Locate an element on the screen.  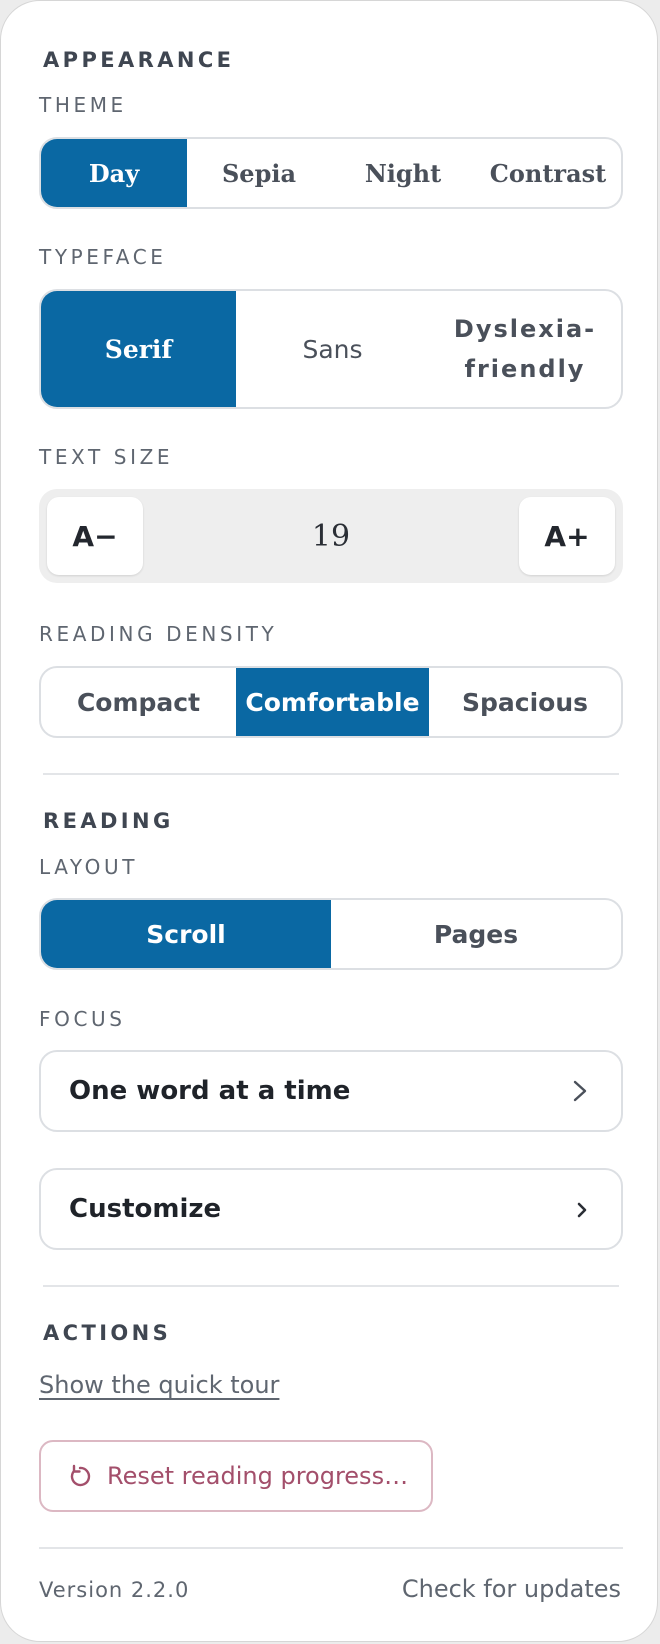
theme-option-day: Day is located at coordinates (114, 173).